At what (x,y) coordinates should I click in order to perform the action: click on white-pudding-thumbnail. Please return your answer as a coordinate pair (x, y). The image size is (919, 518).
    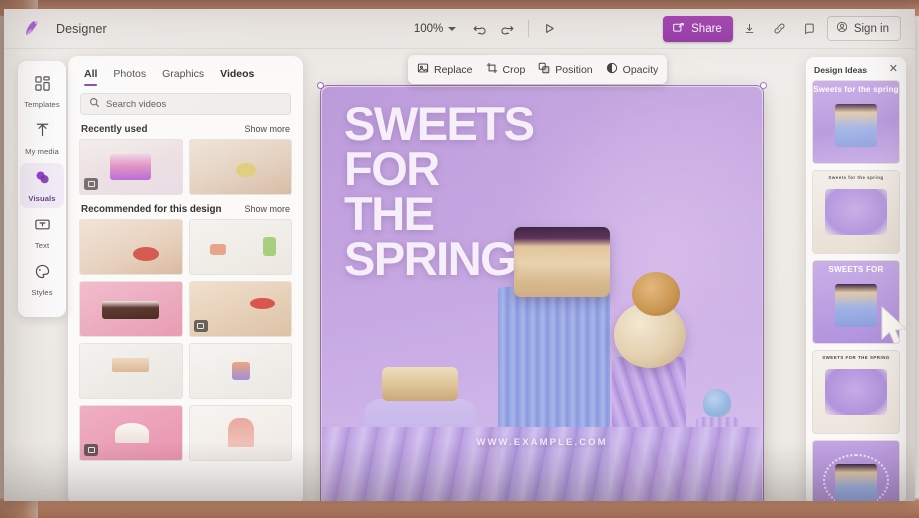
    Looking at the image, I should click on (131, 433).